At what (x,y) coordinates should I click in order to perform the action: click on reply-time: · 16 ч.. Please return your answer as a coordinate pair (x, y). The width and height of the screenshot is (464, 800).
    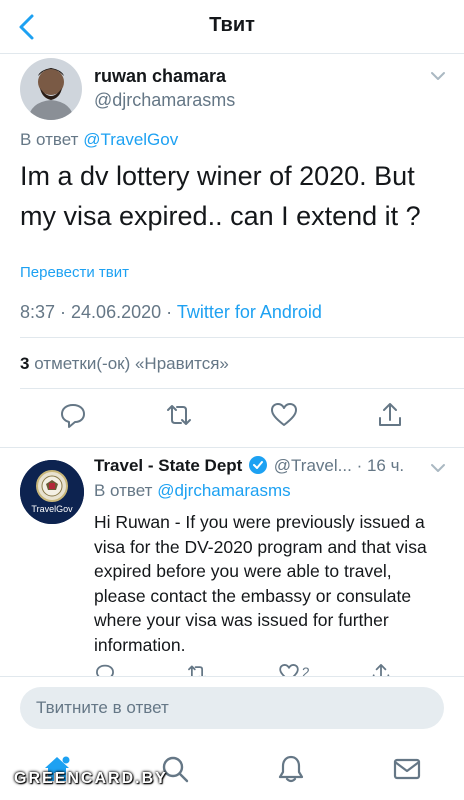
    Looking at the image, I should click on (380, 465).